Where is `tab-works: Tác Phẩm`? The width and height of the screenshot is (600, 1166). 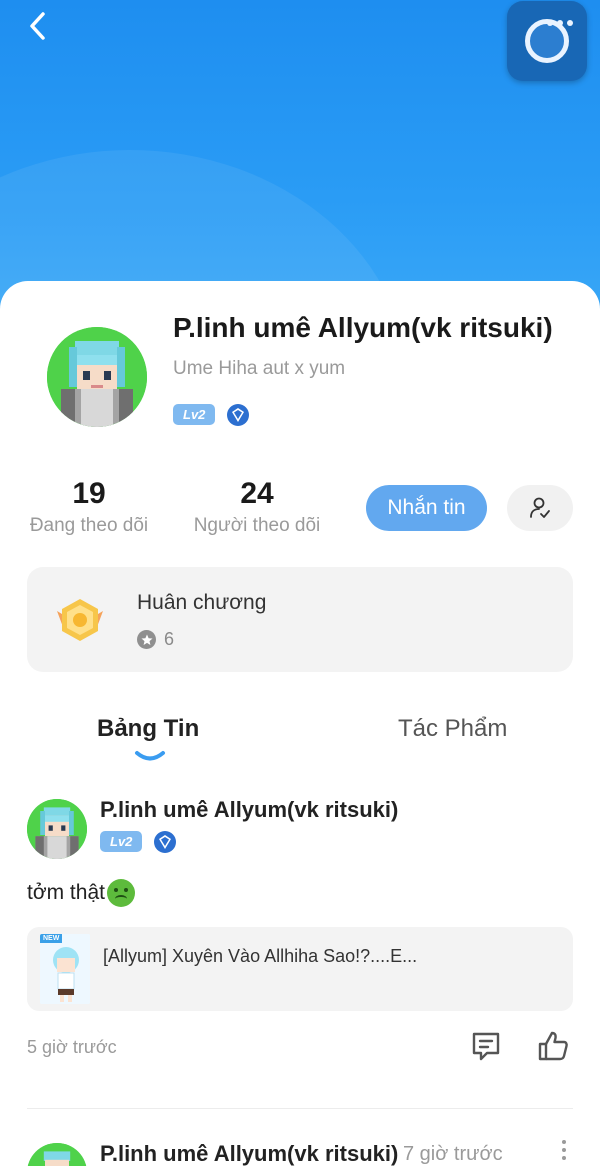 tab-works: Tác Phẩm is located at coordinates (452, 729).